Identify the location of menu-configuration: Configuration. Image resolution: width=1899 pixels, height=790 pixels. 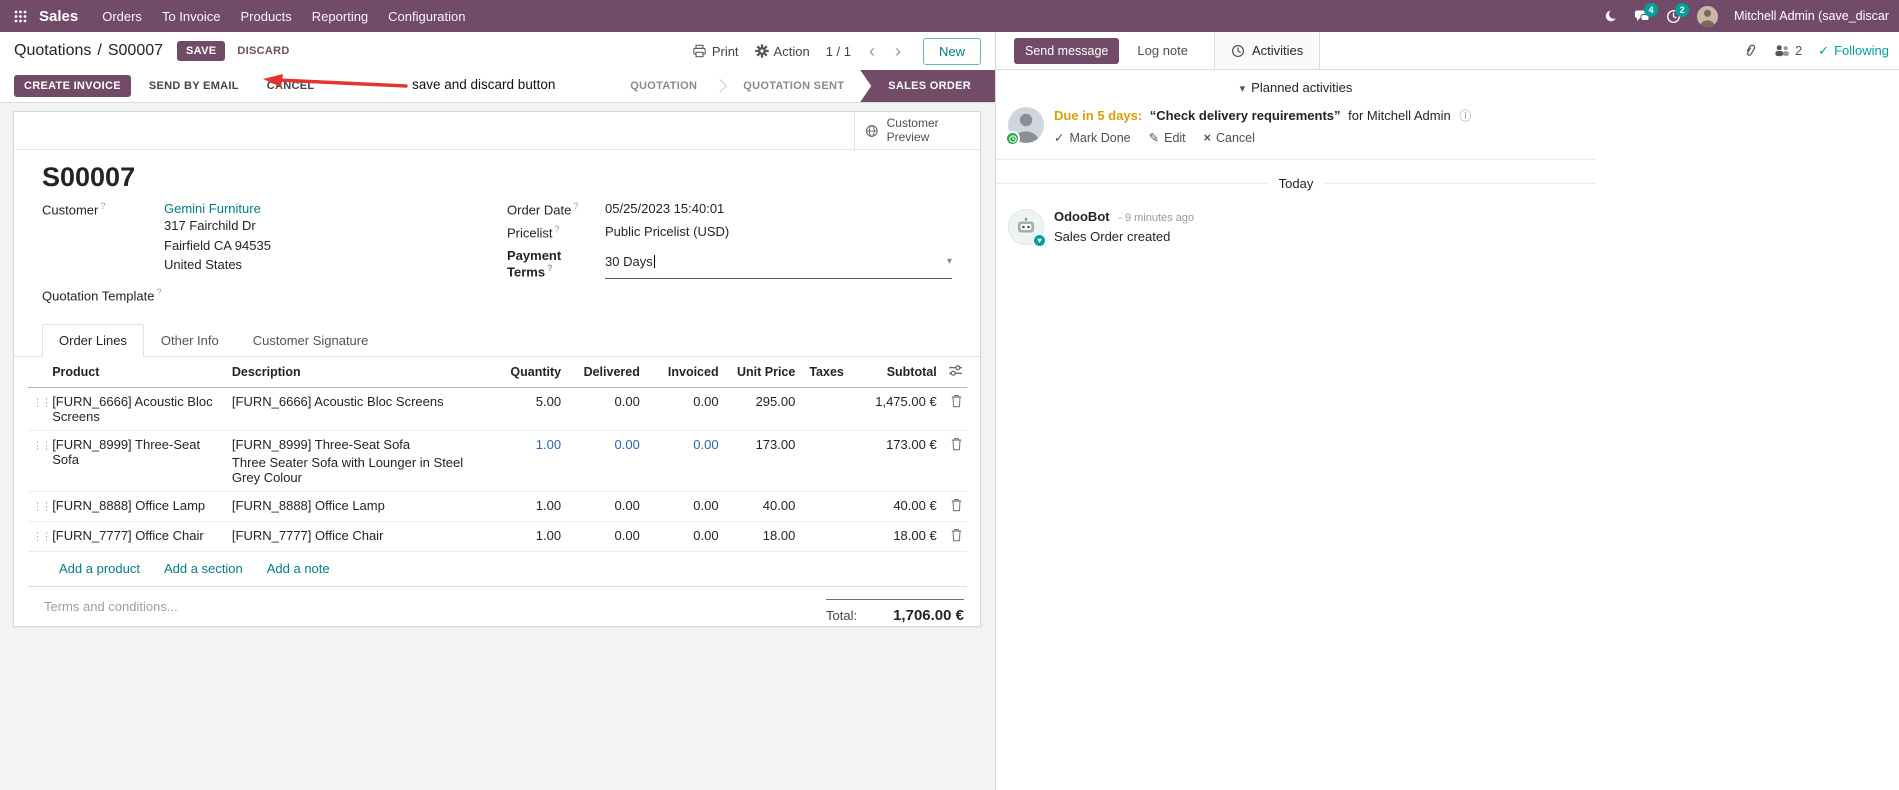
(426, 16).